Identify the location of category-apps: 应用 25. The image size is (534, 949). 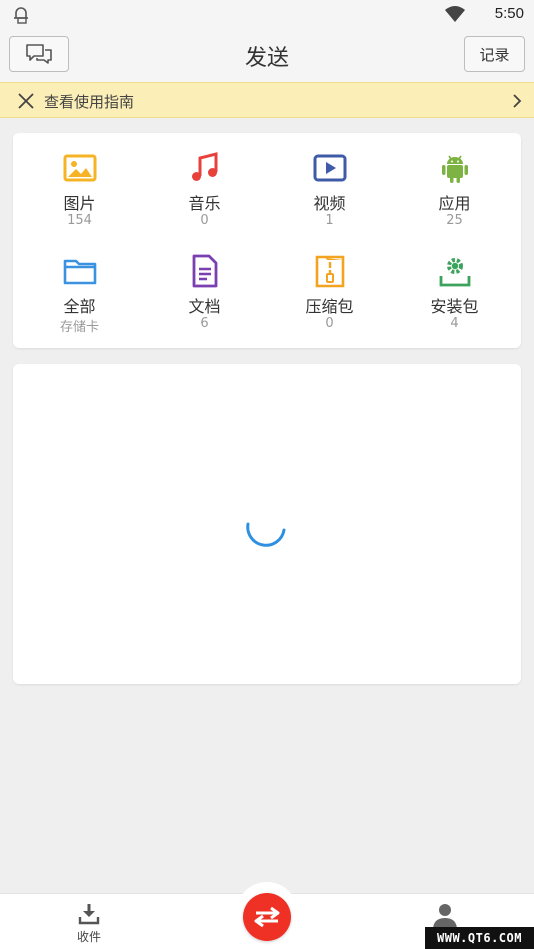
(454, 183).